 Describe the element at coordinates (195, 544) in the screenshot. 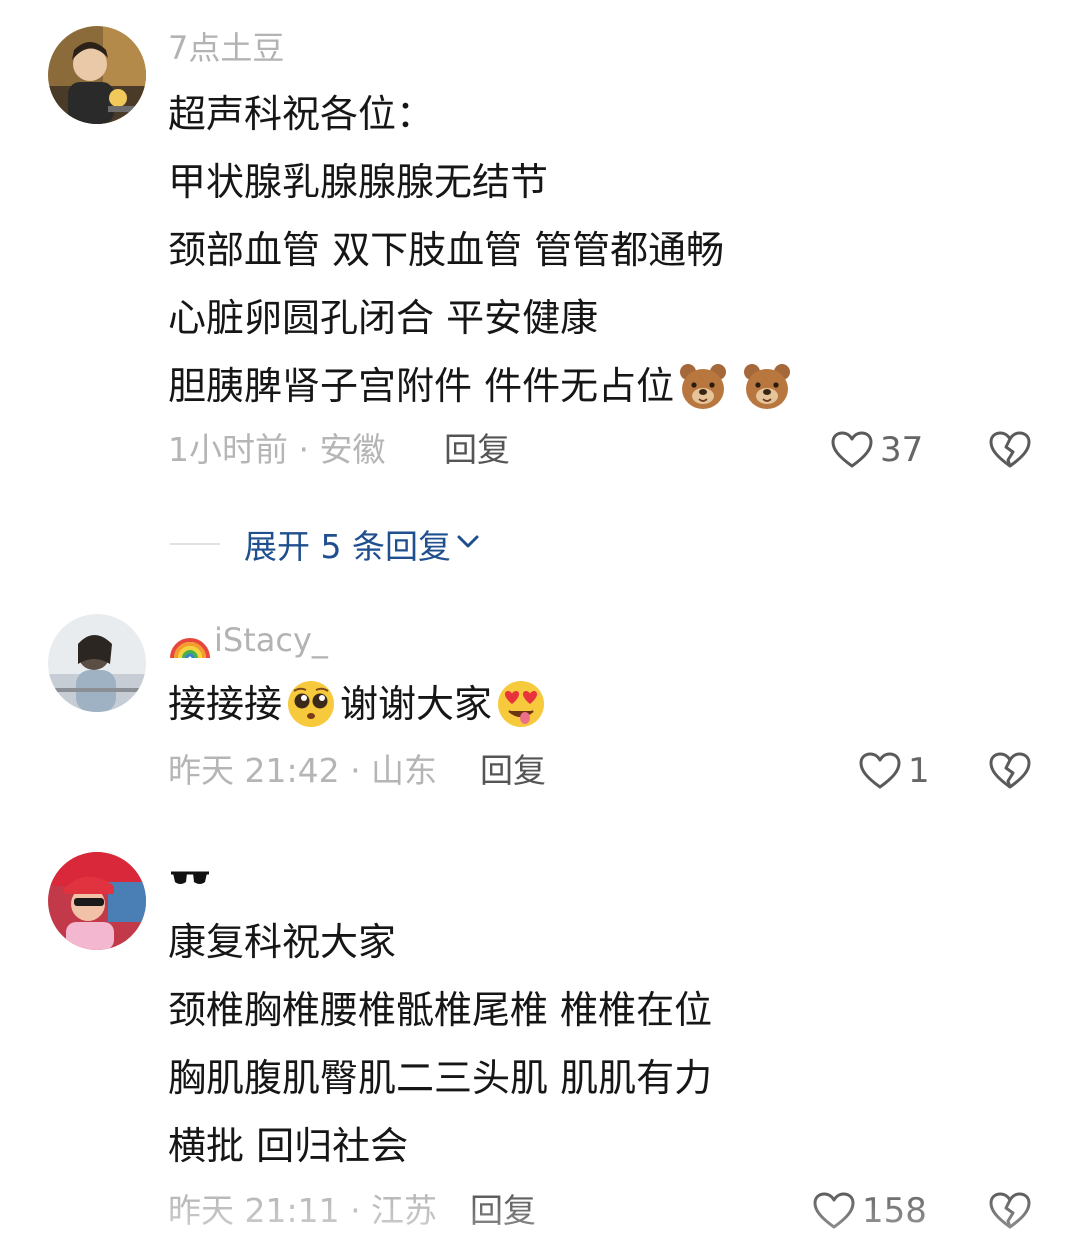

I see `divider` at that location.